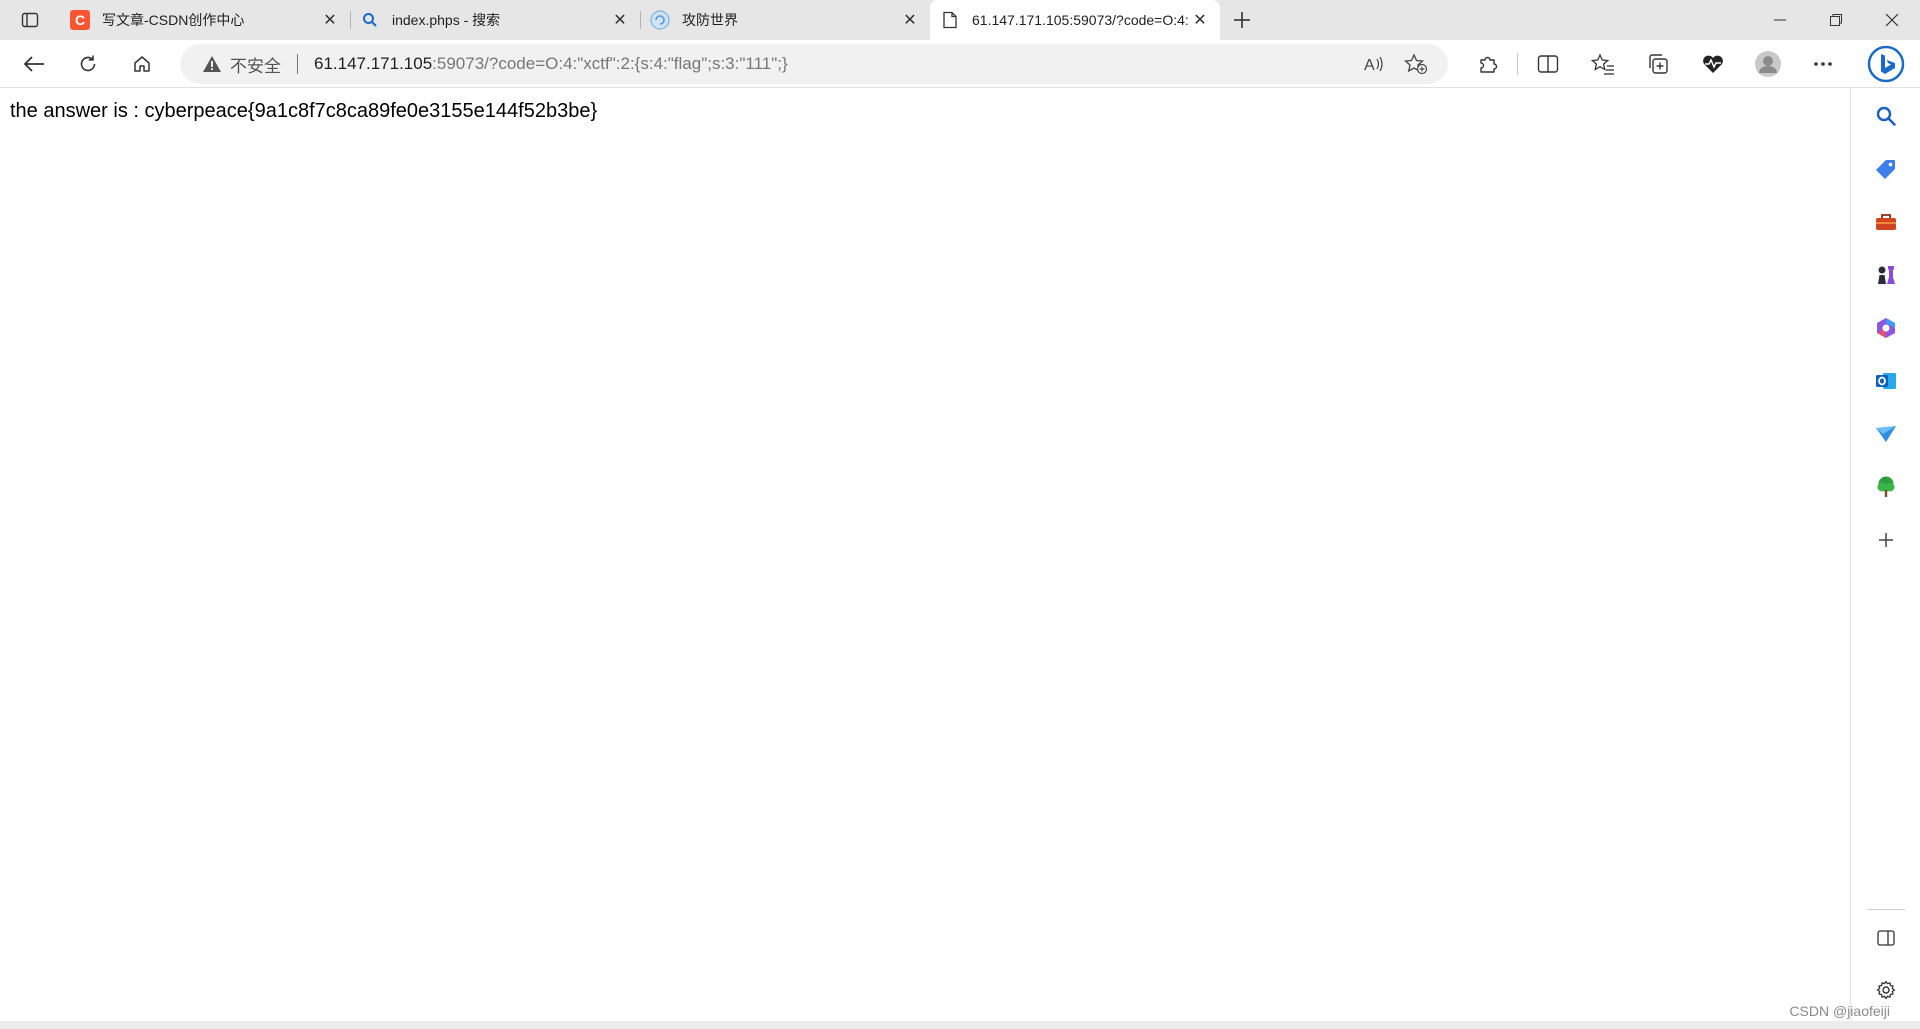 The image size is (1920, 1029). Describe the element at coordinates (950, 20) in the screenshot. I see `page-icon` at that location.